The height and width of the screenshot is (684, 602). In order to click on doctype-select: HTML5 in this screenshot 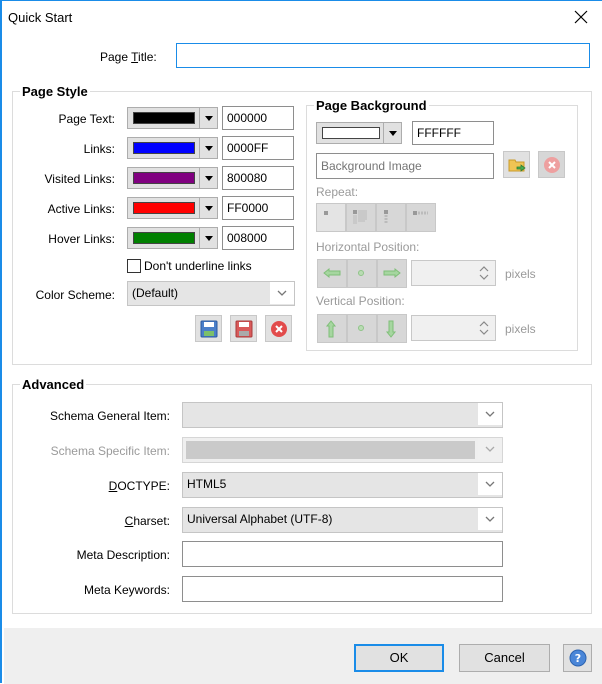, I will do `click(342, 485)`.